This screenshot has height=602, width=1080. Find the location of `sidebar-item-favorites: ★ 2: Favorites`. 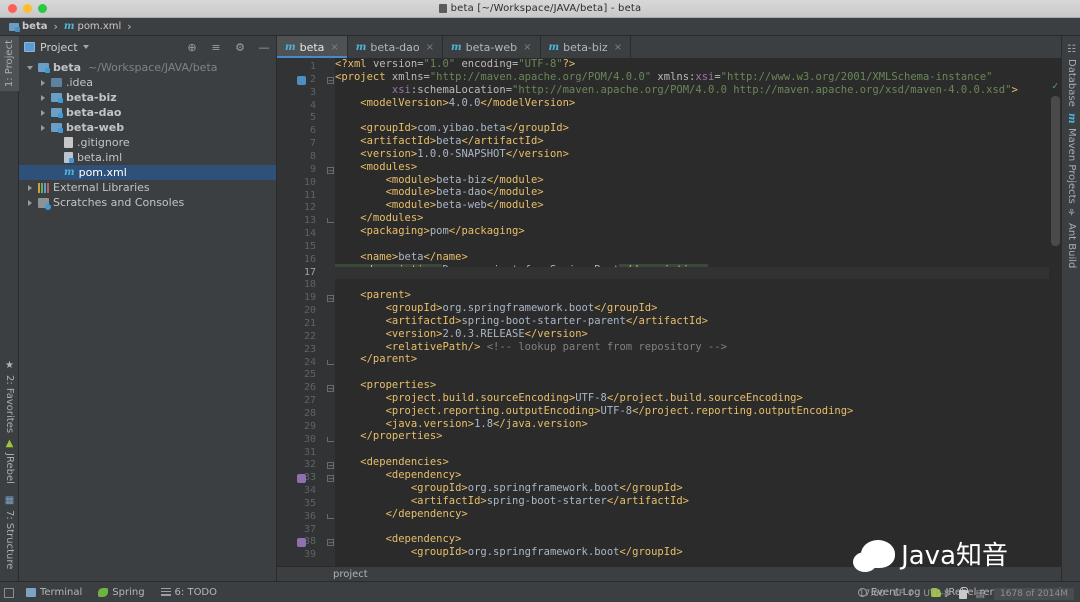

sidebar-item-favorites: ★ 2: Favorites is located at coordinates (9, 396).